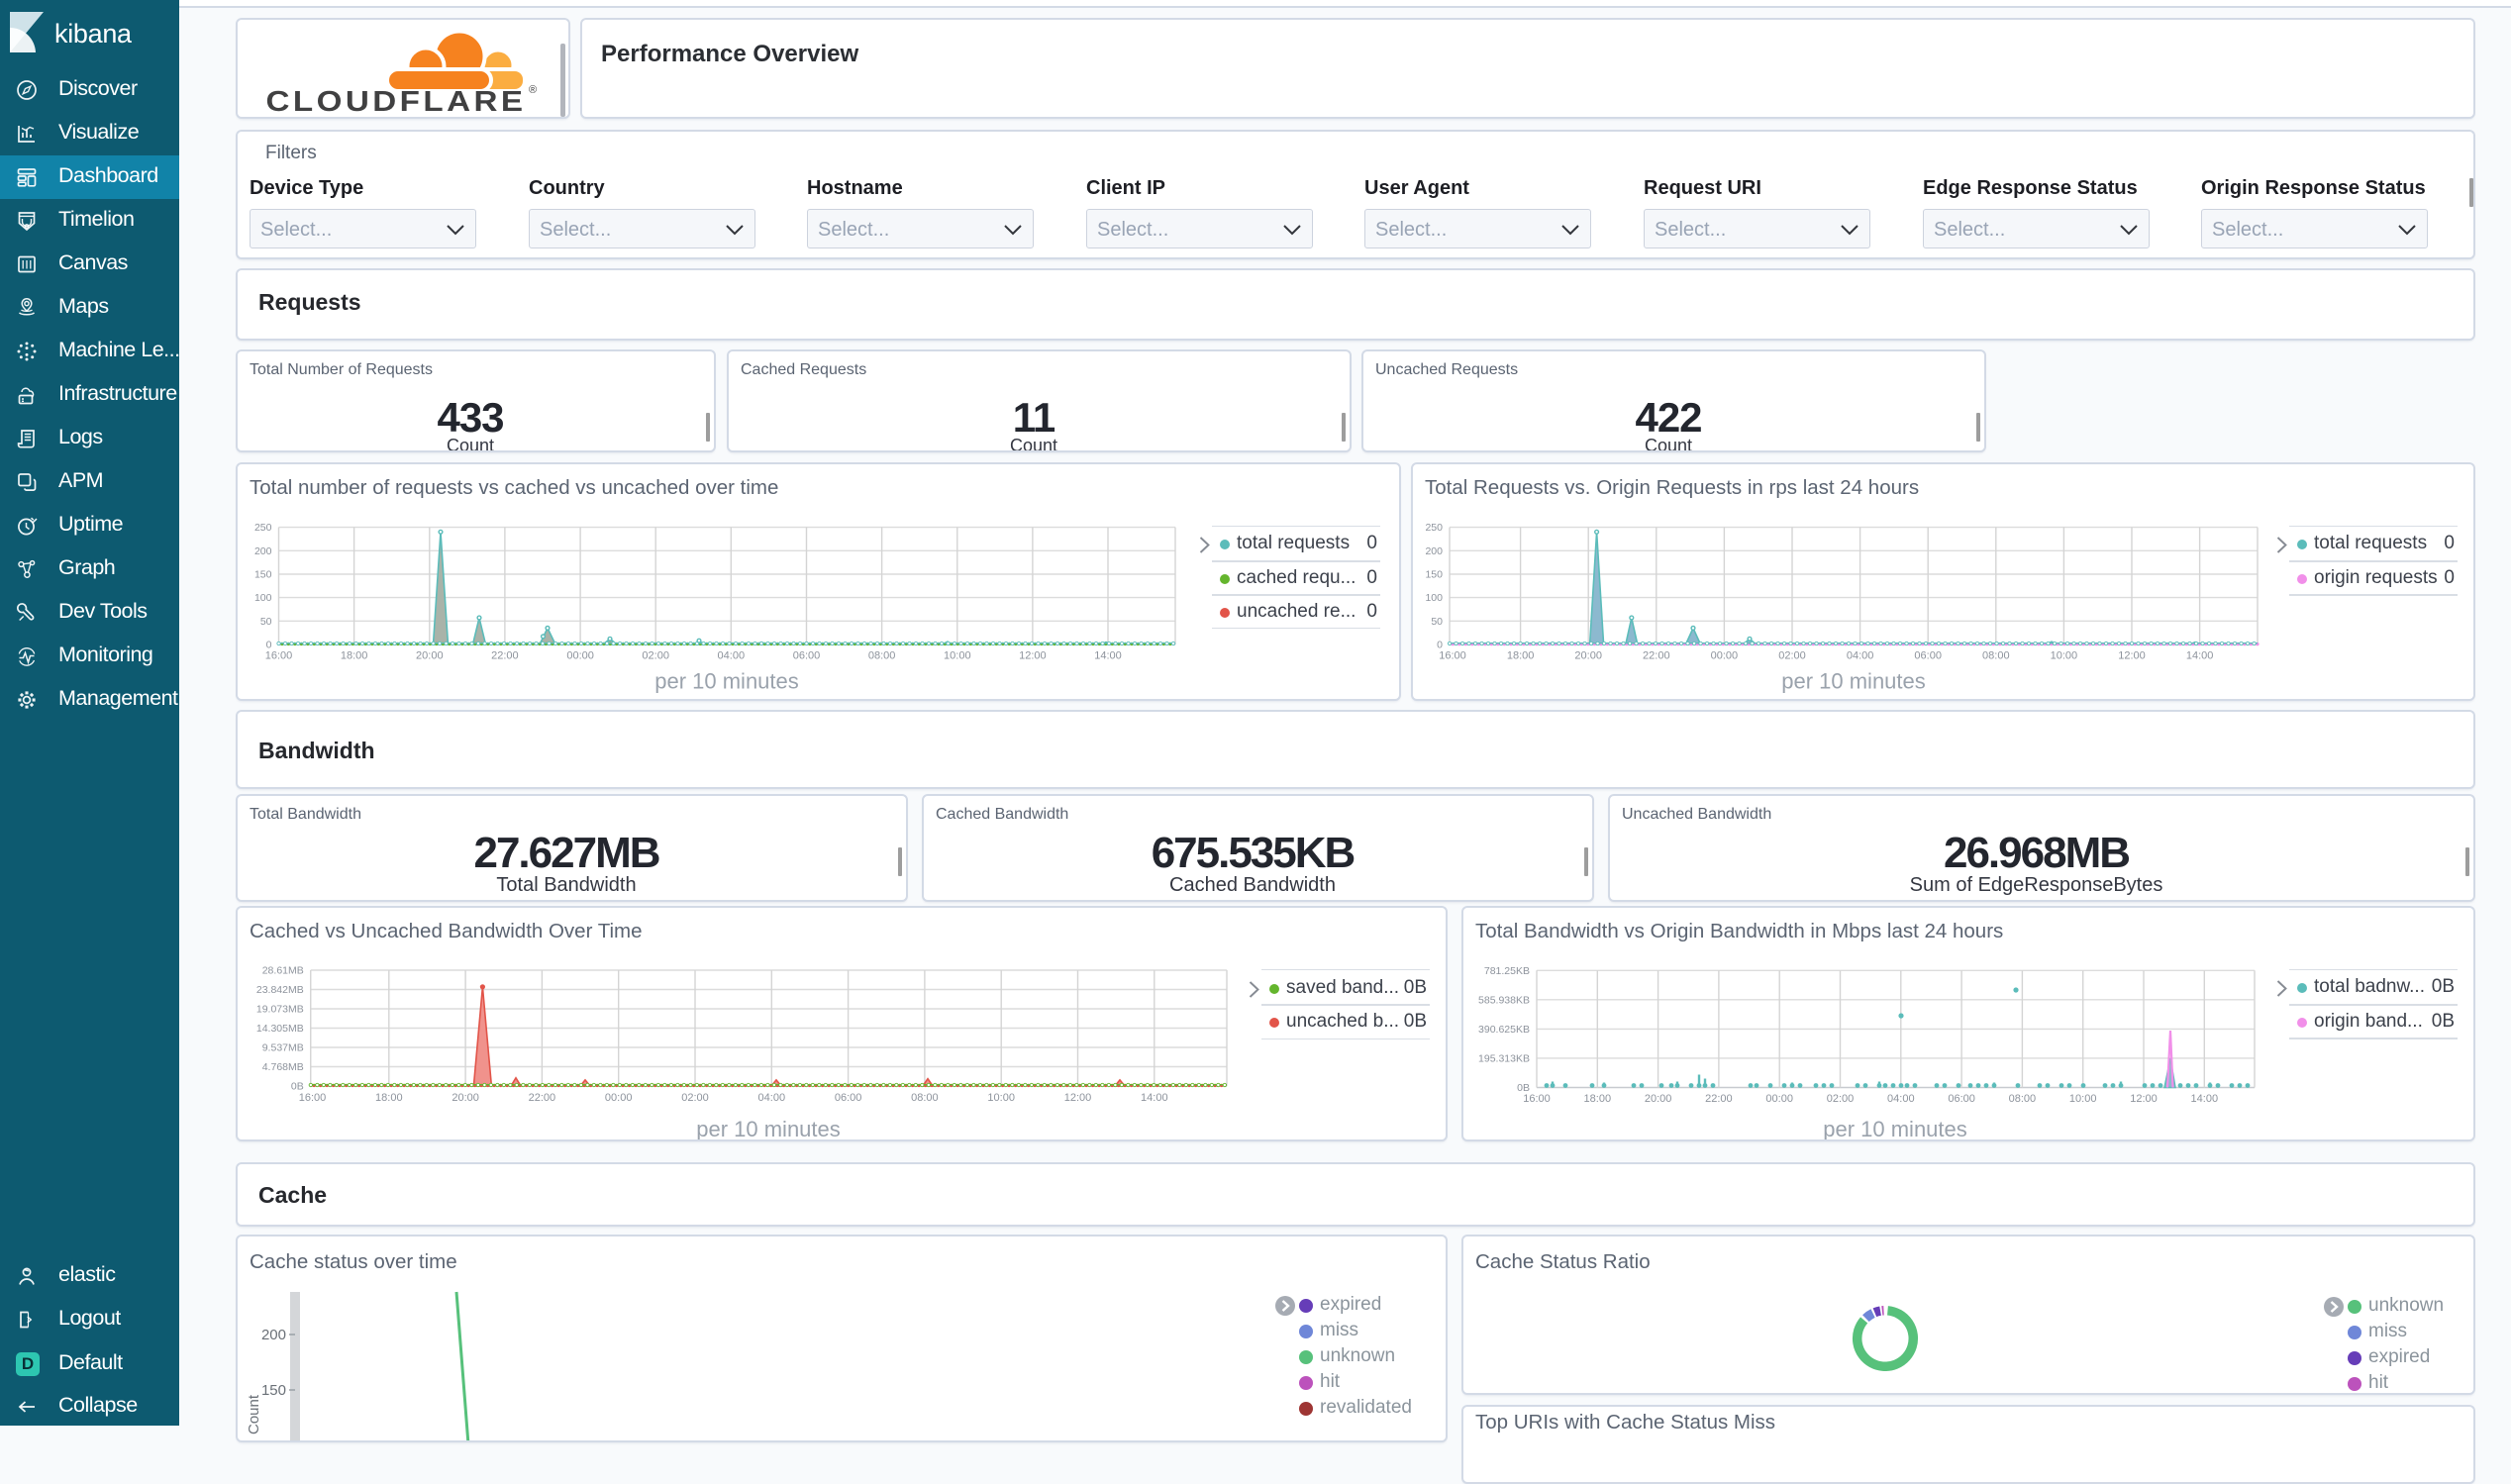 The image size is (2511, 1484). Describe the element at coordinates (283, 971) in the screenshot. I see `svg-text: 28.61MB` at that location.